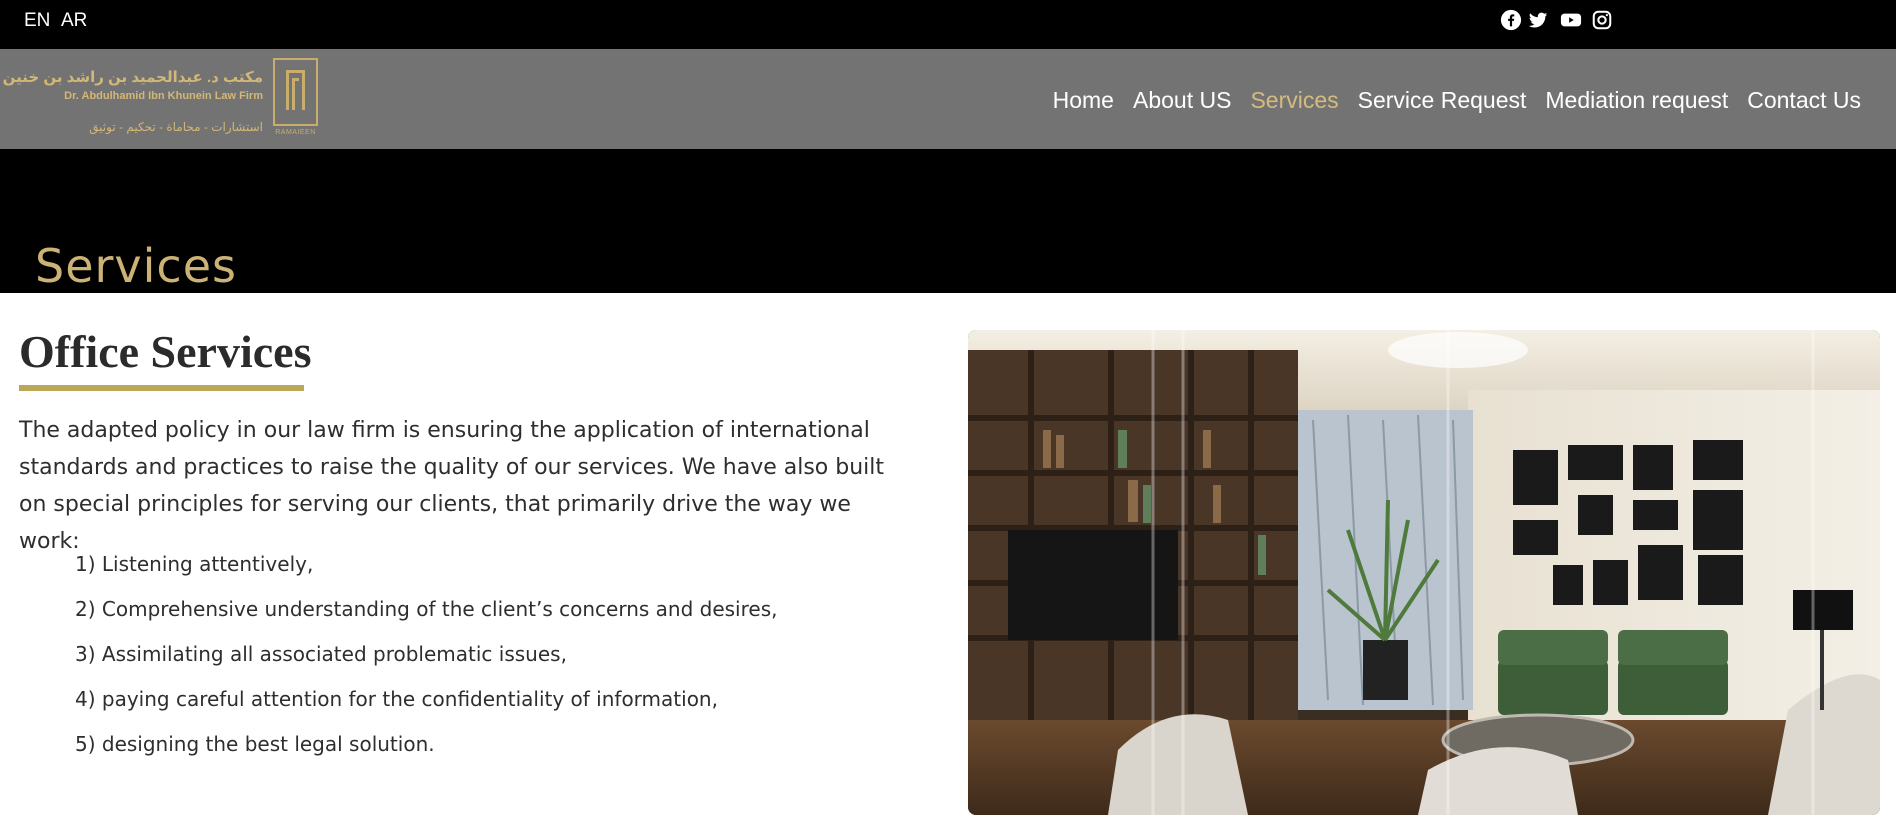  I want to click on section-title: Office Services, so click(165, 351).